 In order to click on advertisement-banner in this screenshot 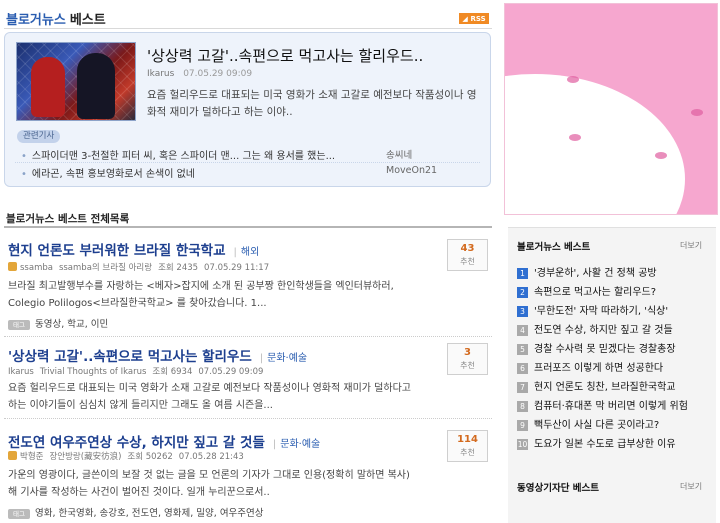, I will do `click(611, 109)`.